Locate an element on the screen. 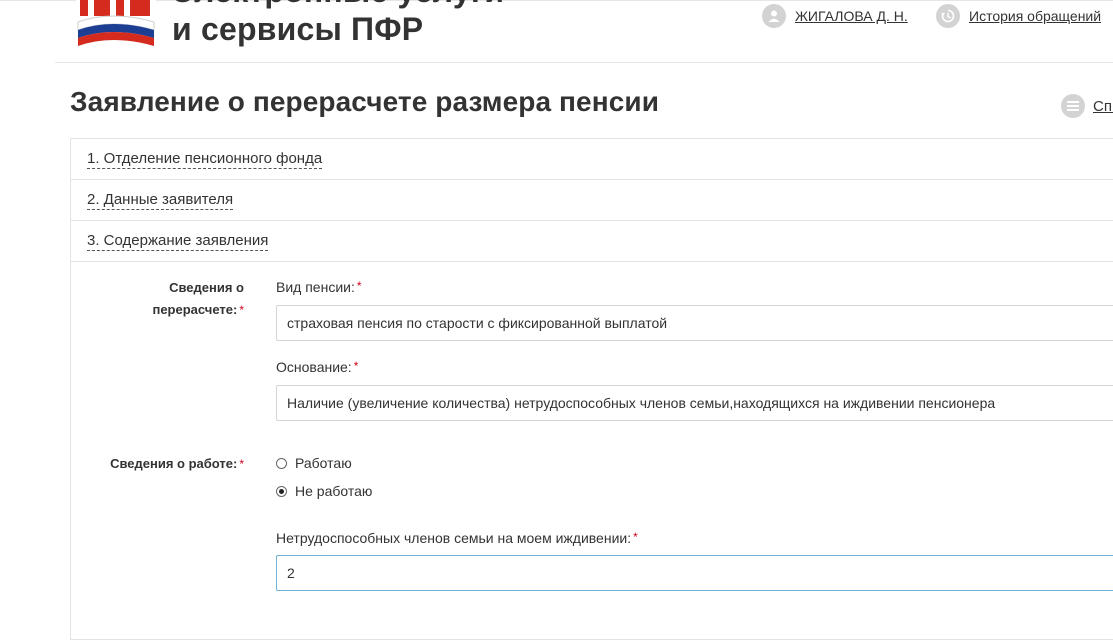 This screenshot has width=1113, height=640. side-menu-label: Спи is located at coordinates (1103, 106).